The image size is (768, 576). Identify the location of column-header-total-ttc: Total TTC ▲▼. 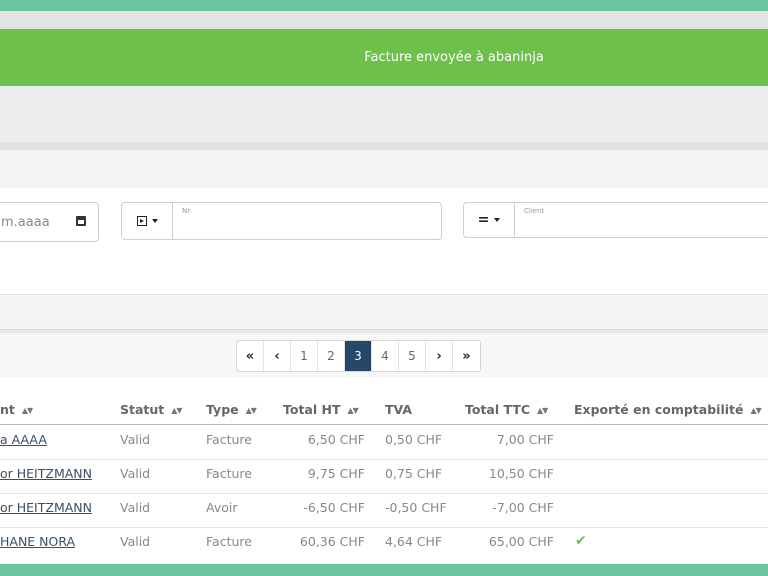
(506, 409).